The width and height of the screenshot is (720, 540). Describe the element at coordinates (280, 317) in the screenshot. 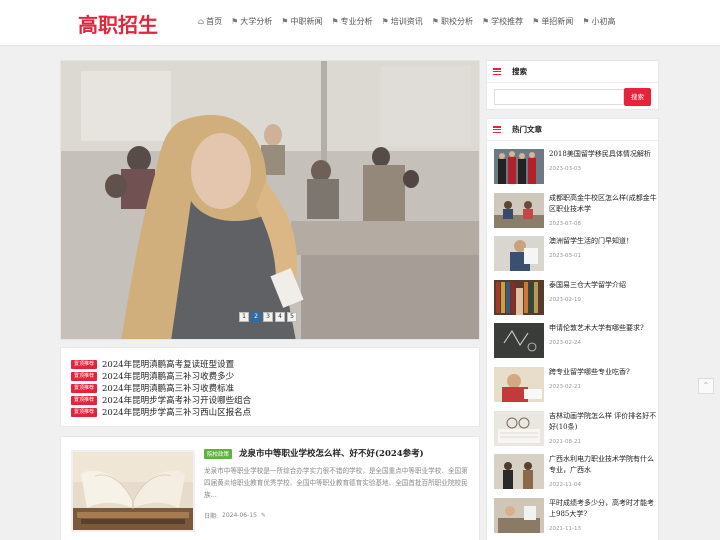

I see `slider-page-4: 4` at that location.